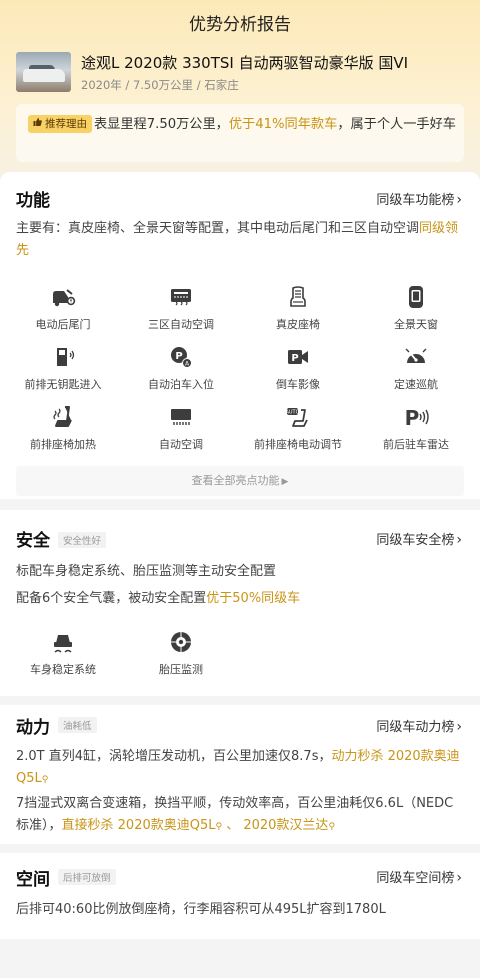 The width and height of the screenshot is (480, 978). Describe the element at coordinates (240, 133) in the screenshot. I see `recommend-reason: 表显里程7.50万公里，优于41%同年款车，属于个人一手好车 推荐理由` at that location.